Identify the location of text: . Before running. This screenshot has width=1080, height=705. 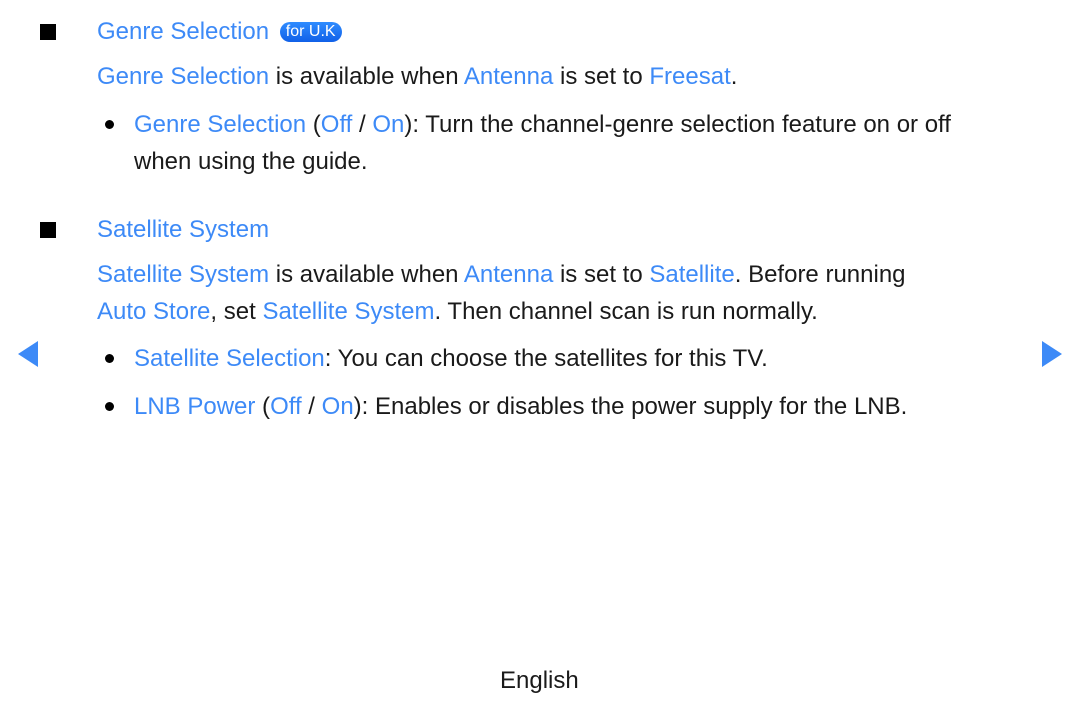
(820, 274).